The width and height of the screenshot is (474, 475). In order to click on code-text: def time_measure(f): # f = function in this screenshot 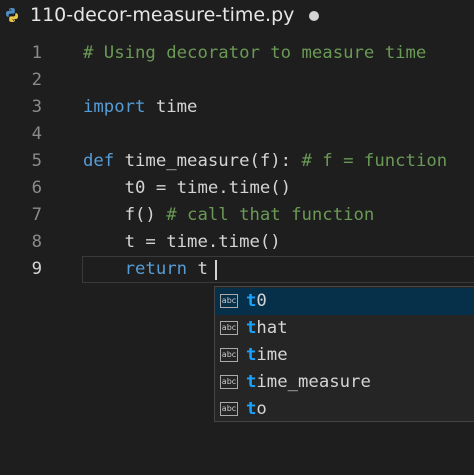, I will do `click(265, 161)`.